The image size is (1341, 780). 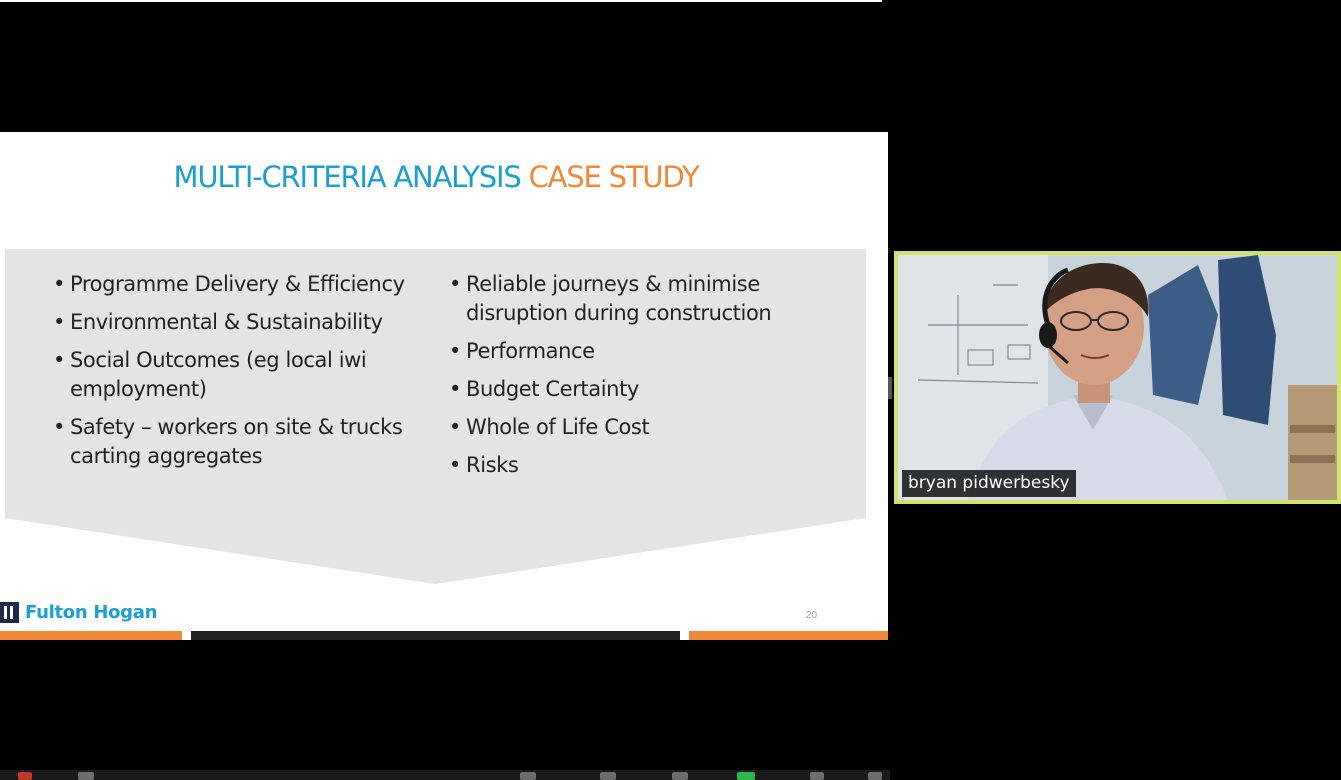 I want to click on split-view-drag-handle, so click(x=890, y=388).